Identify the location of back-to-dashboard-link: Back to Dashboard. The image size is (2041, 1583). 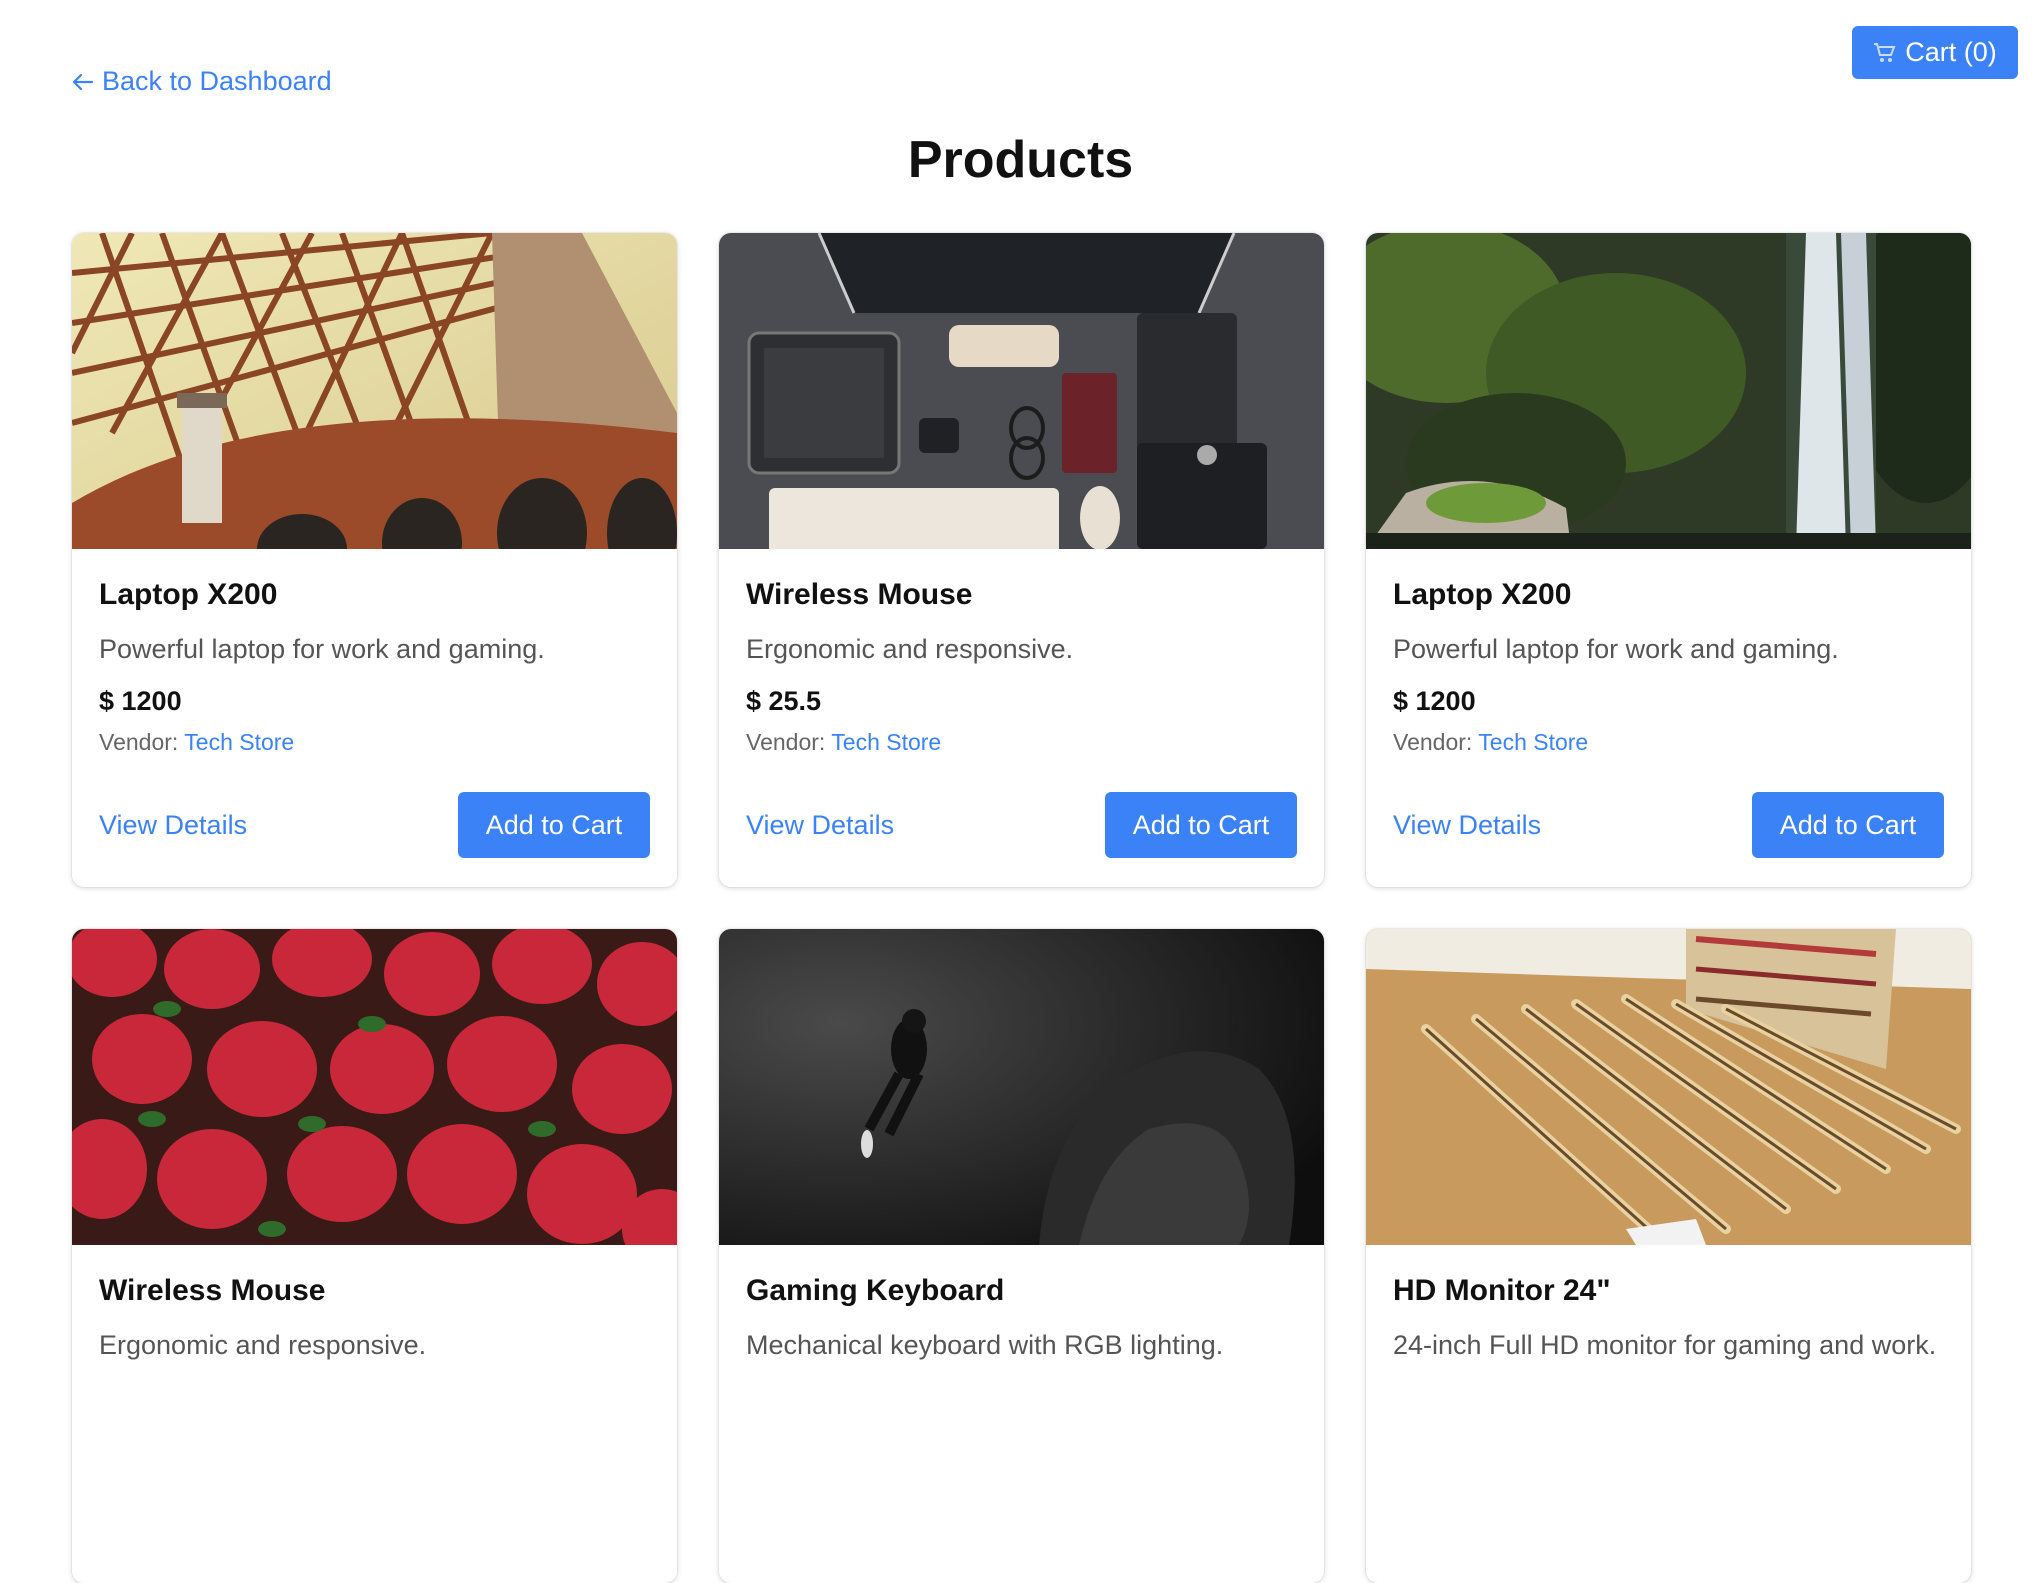
(202, 81).